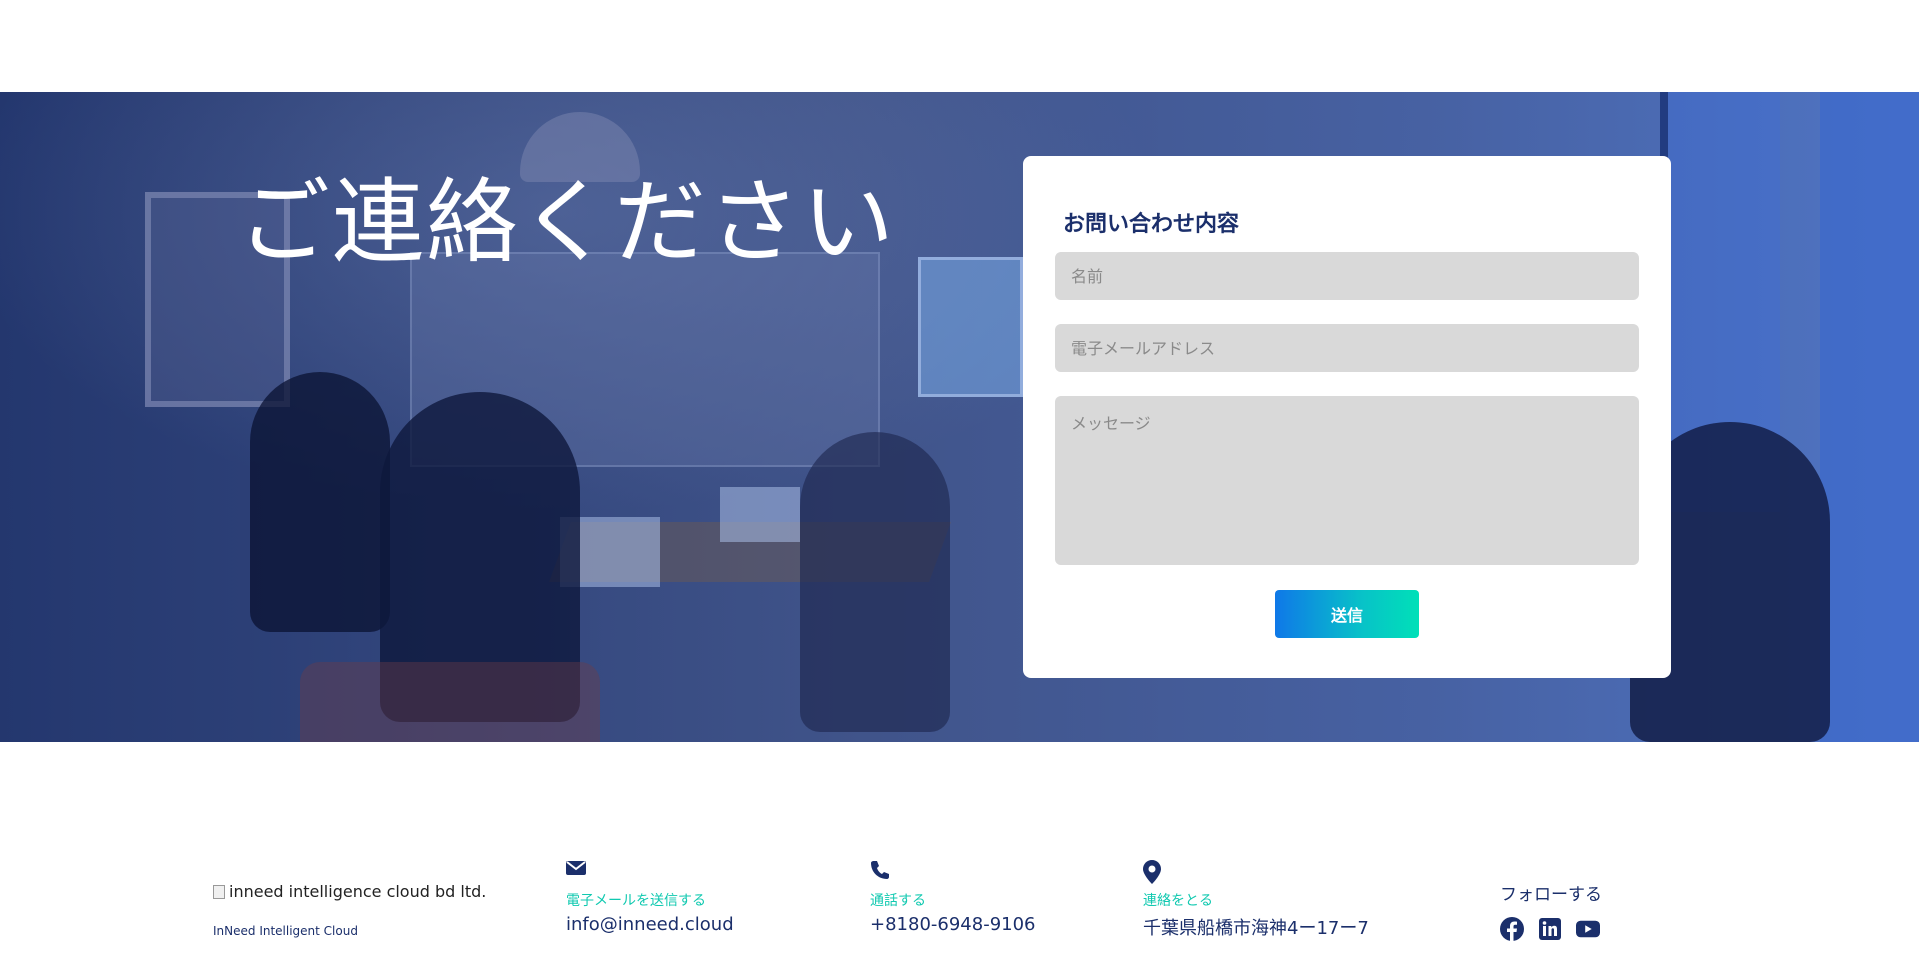 The image size is (1919, 959). Describe the element at coordinates (959, 46) in the screenshot. I see `top-bar` at that location.